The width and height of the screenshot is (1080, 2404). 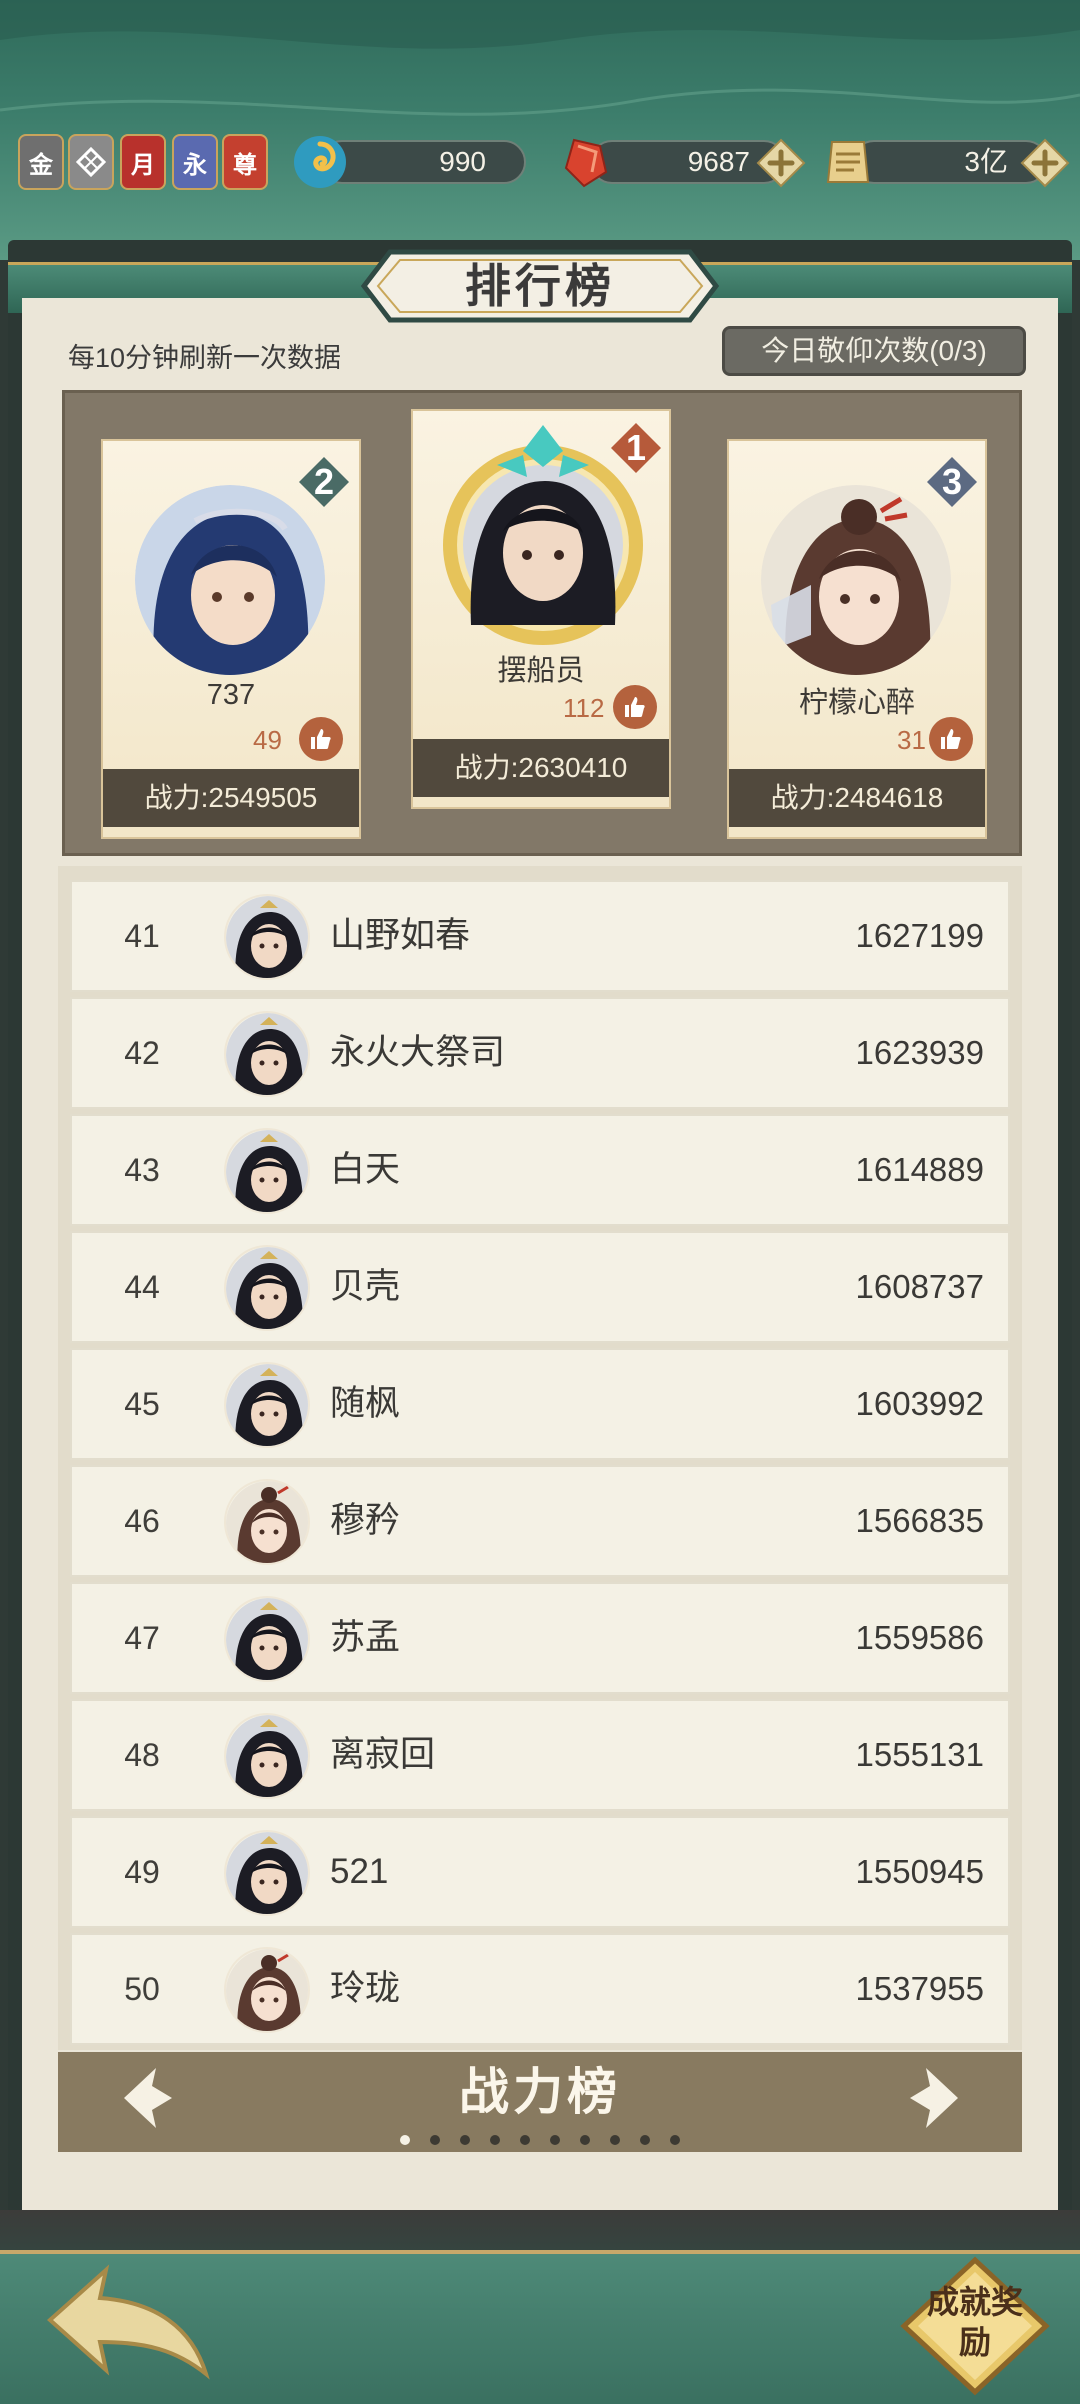 I want to click on rank-number: 3, so click(x=952, y=481).